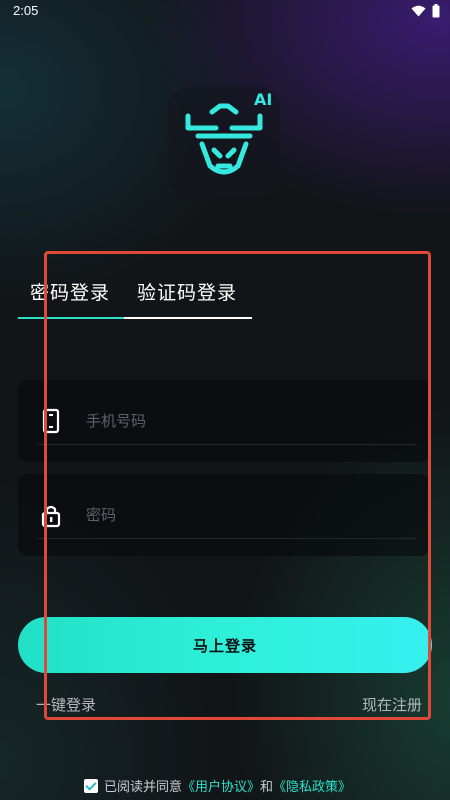 This screenshot has width=450, height=800. What do you see at coordinates (70, 291) in the screenshot?
I see `tab-password-login: 密码登录` at bounding box center [70, 291].